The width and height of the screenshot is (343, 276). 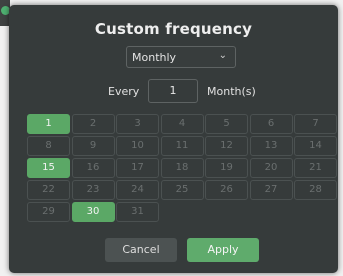 I want to click on day-cell: 9, so click(x=93, y=146).